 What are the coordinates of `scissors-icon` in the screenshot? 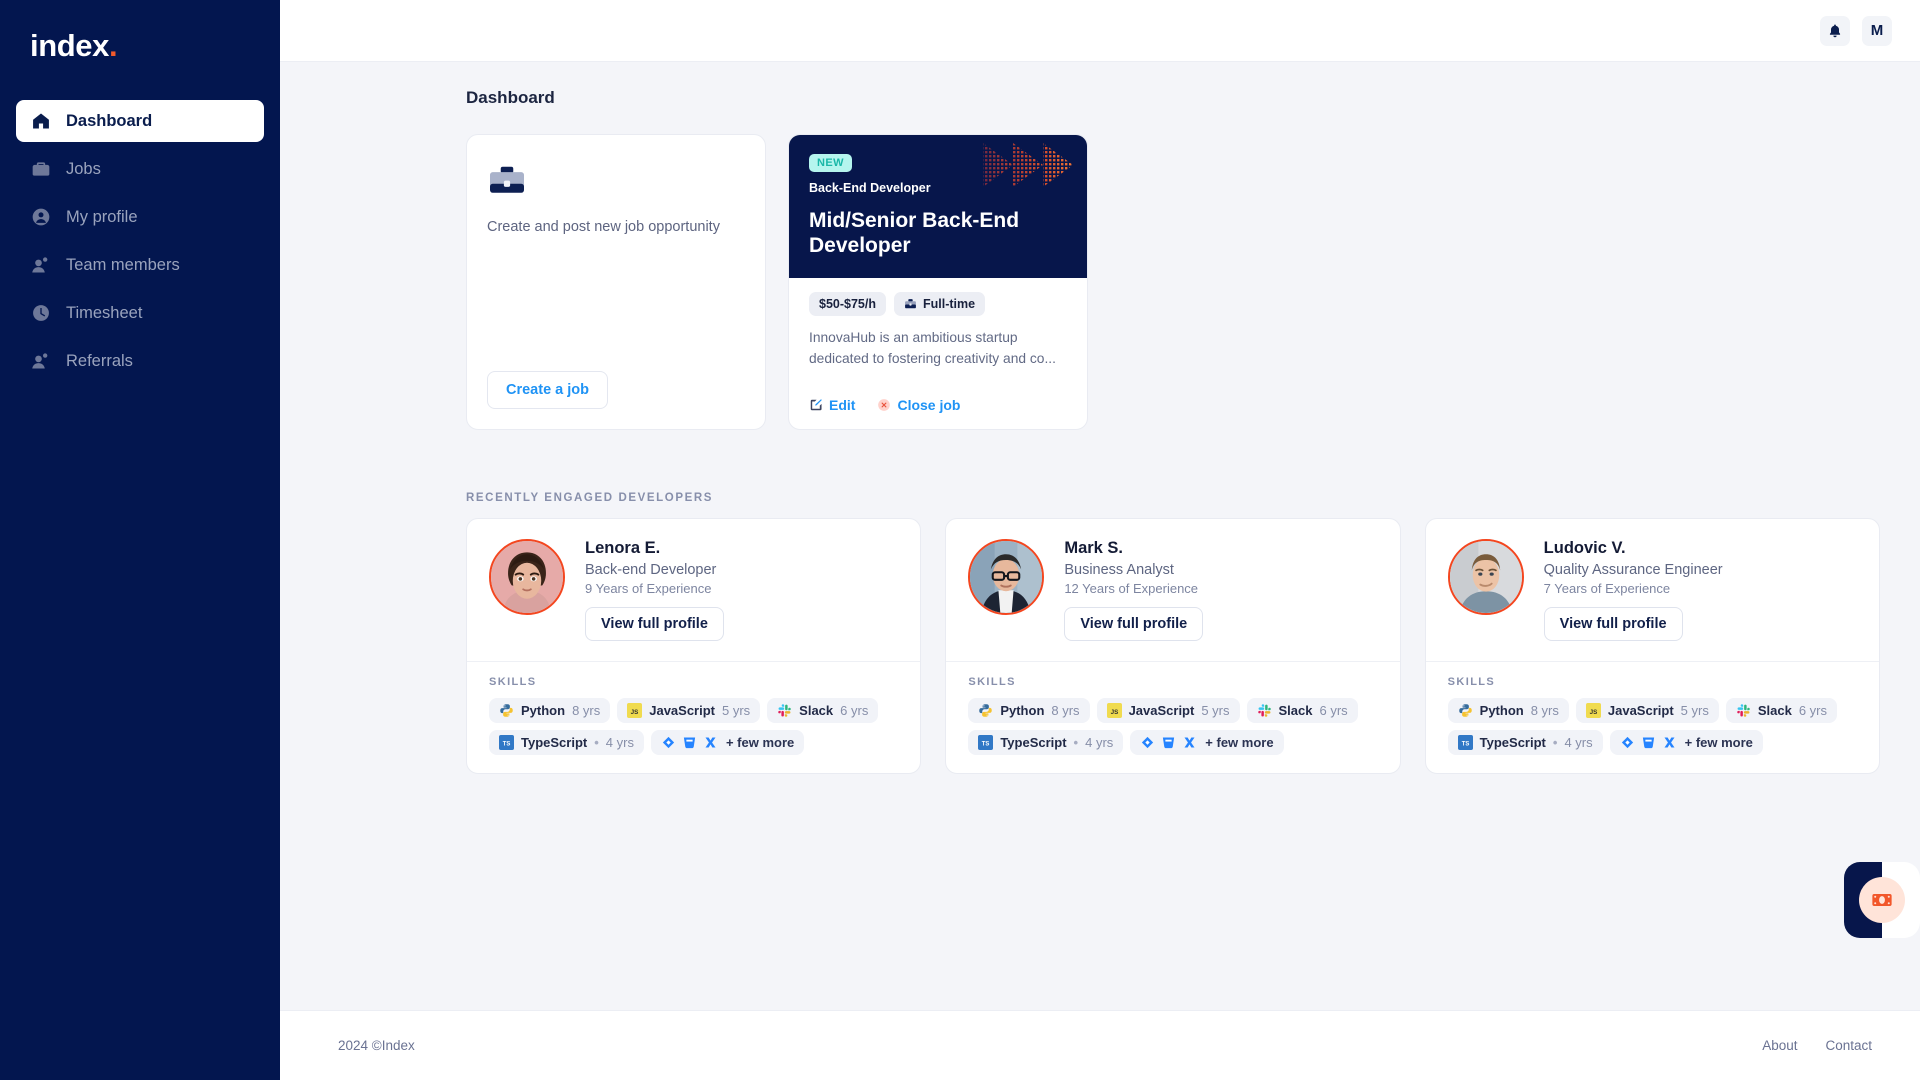 It's located at (1189, 742).